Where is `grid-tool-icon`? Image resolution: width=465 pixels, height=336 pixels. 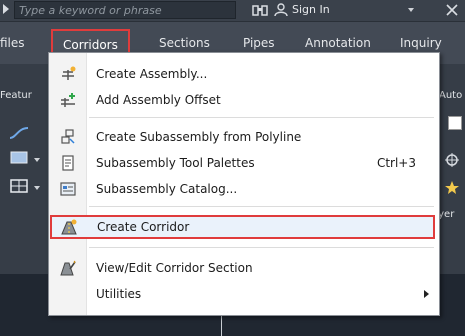
grid-tool-icon is located at coordinates (20, 186).